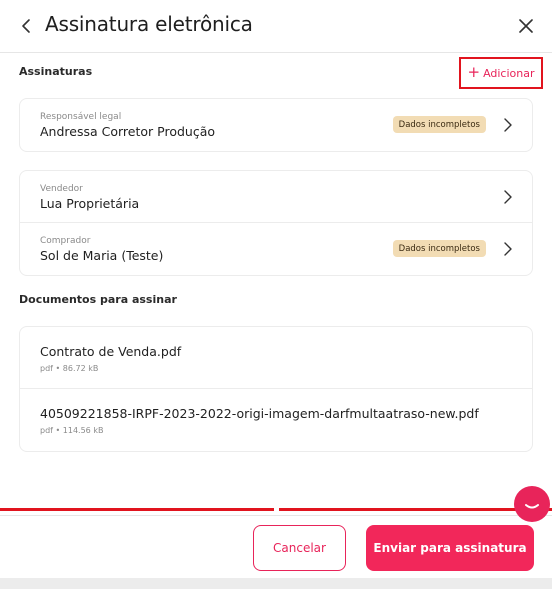  I want to click on document-name: Contrato de Venda.pdf, so click(111, 351).